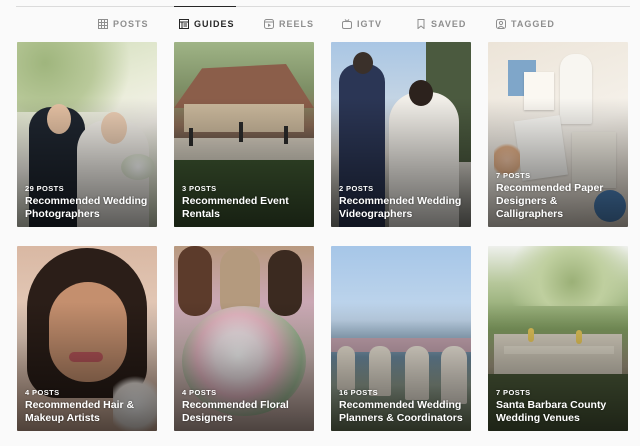  What do you see at coordinates (359, 392) in the screenshot?
I see `guide-post-count: 16 POSTS` at bounding box center [359, 392].